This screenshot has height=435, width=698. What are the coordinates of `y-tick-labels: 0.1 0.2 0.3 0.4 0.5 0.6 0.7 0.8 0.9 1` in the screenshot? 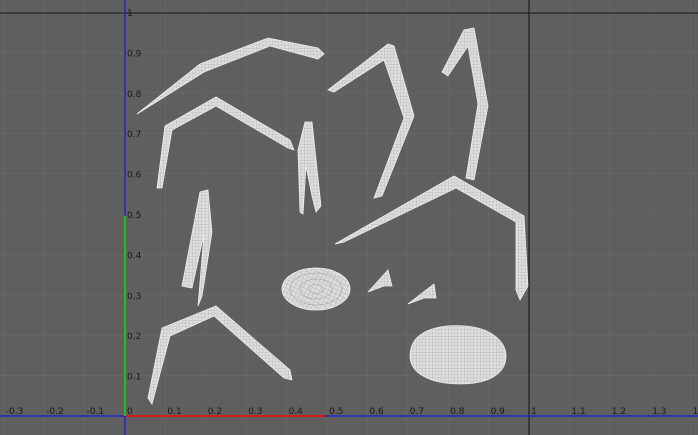 It's located at (134, 196).